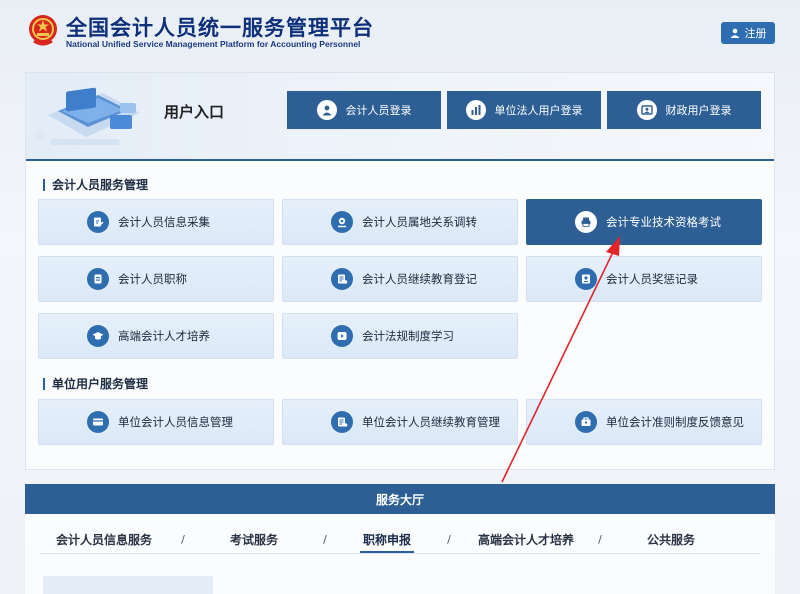  I want to click on tile-professional-title: 会计人员职称, so click(156, 279).